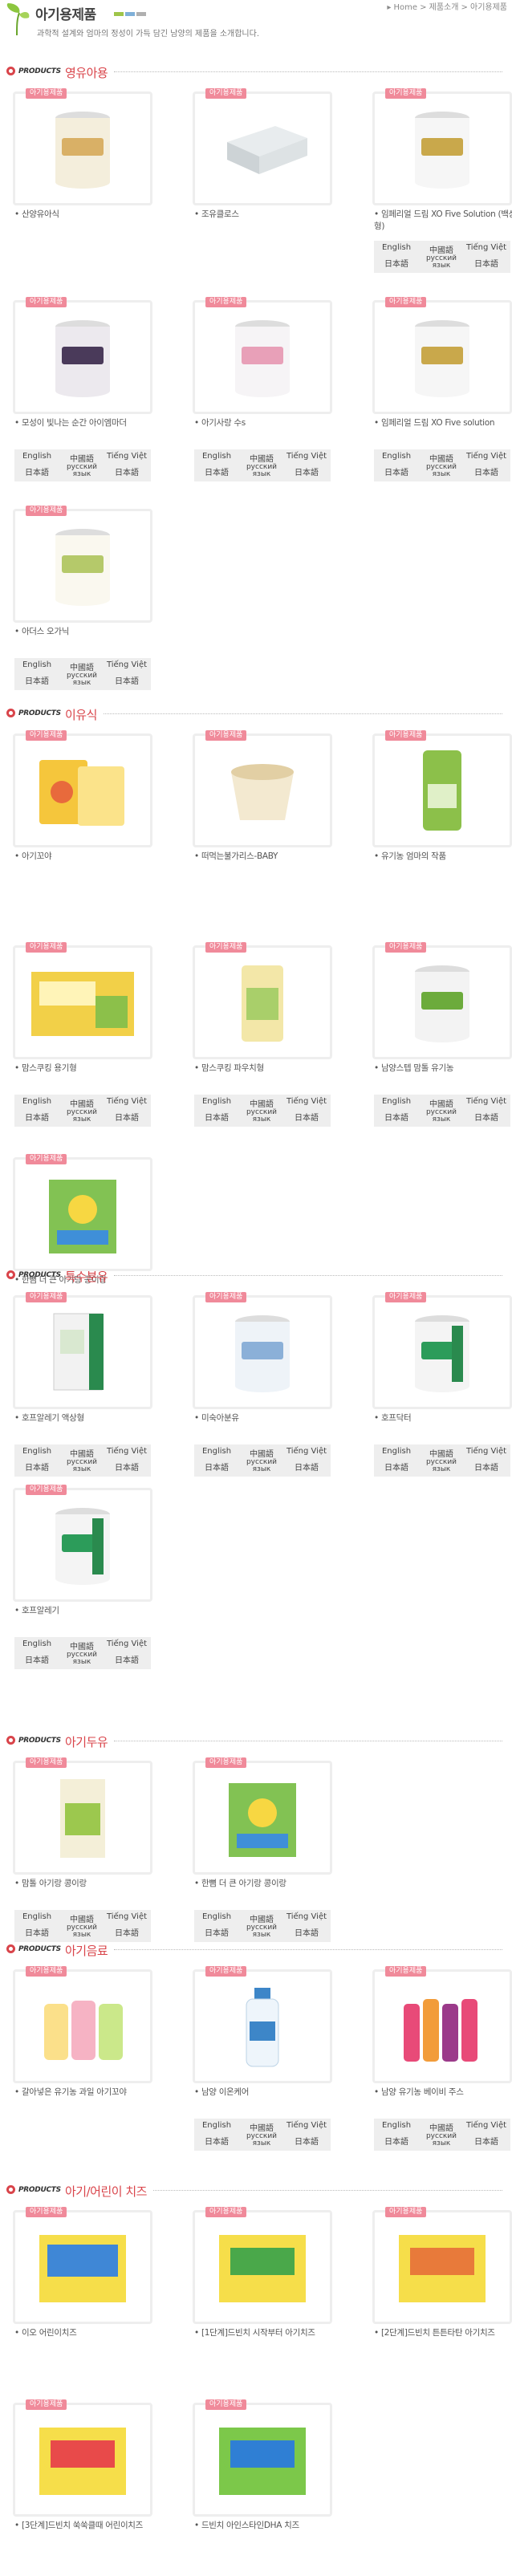  I want to click on breadcrumb-current: > 아기용제품, so click(484, 7).